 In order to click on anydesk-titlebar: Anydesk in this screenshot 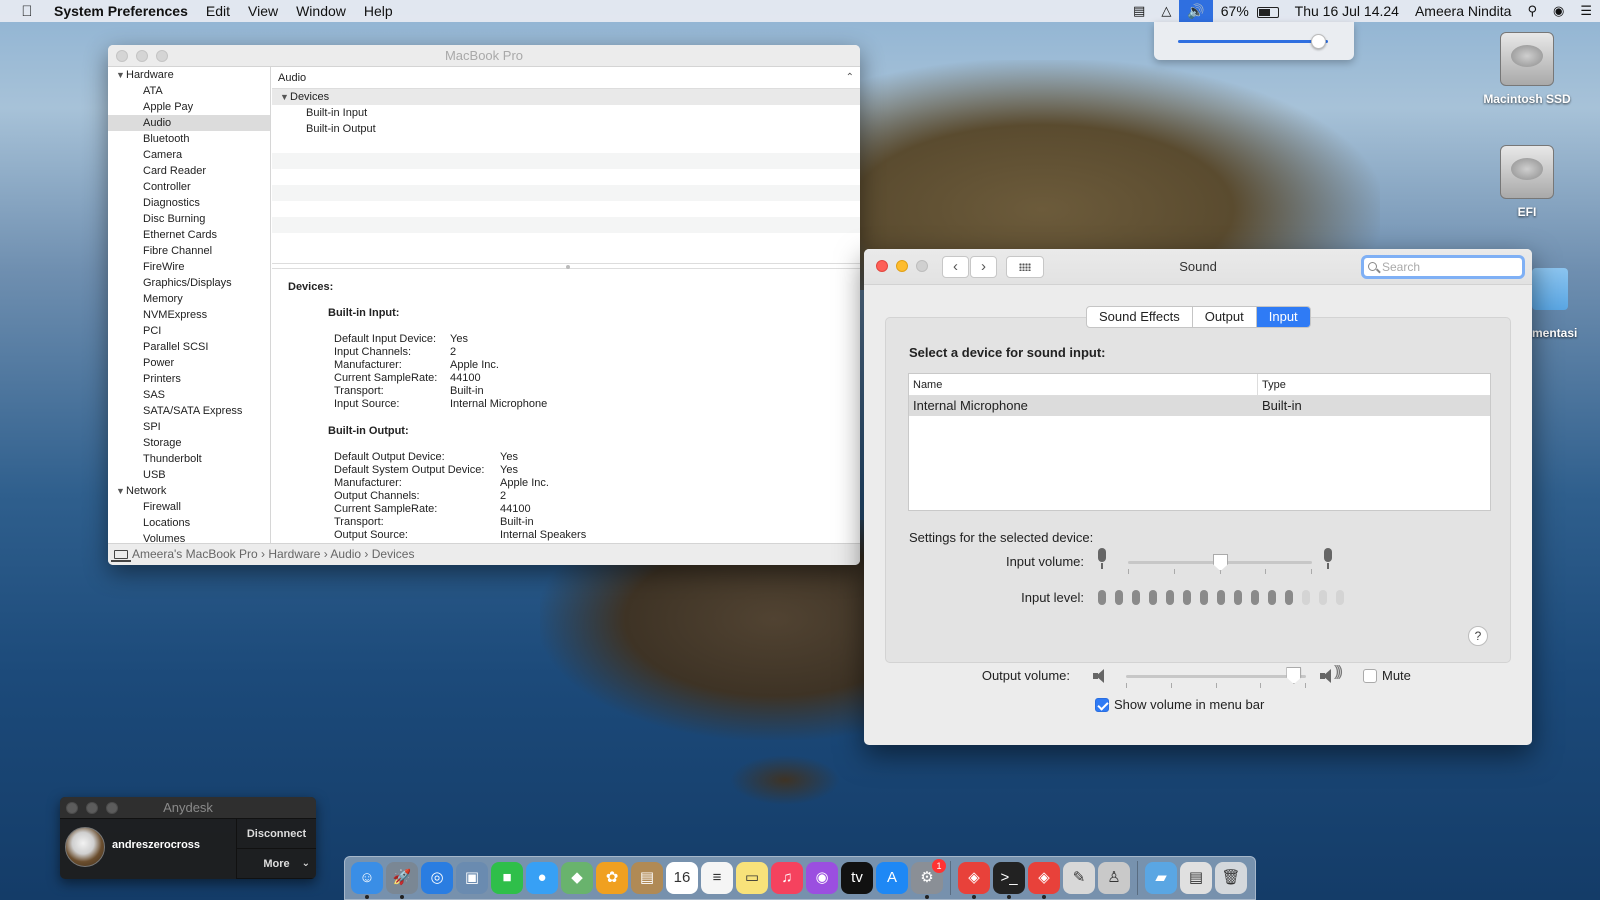, I will do `click(188, 808)`.